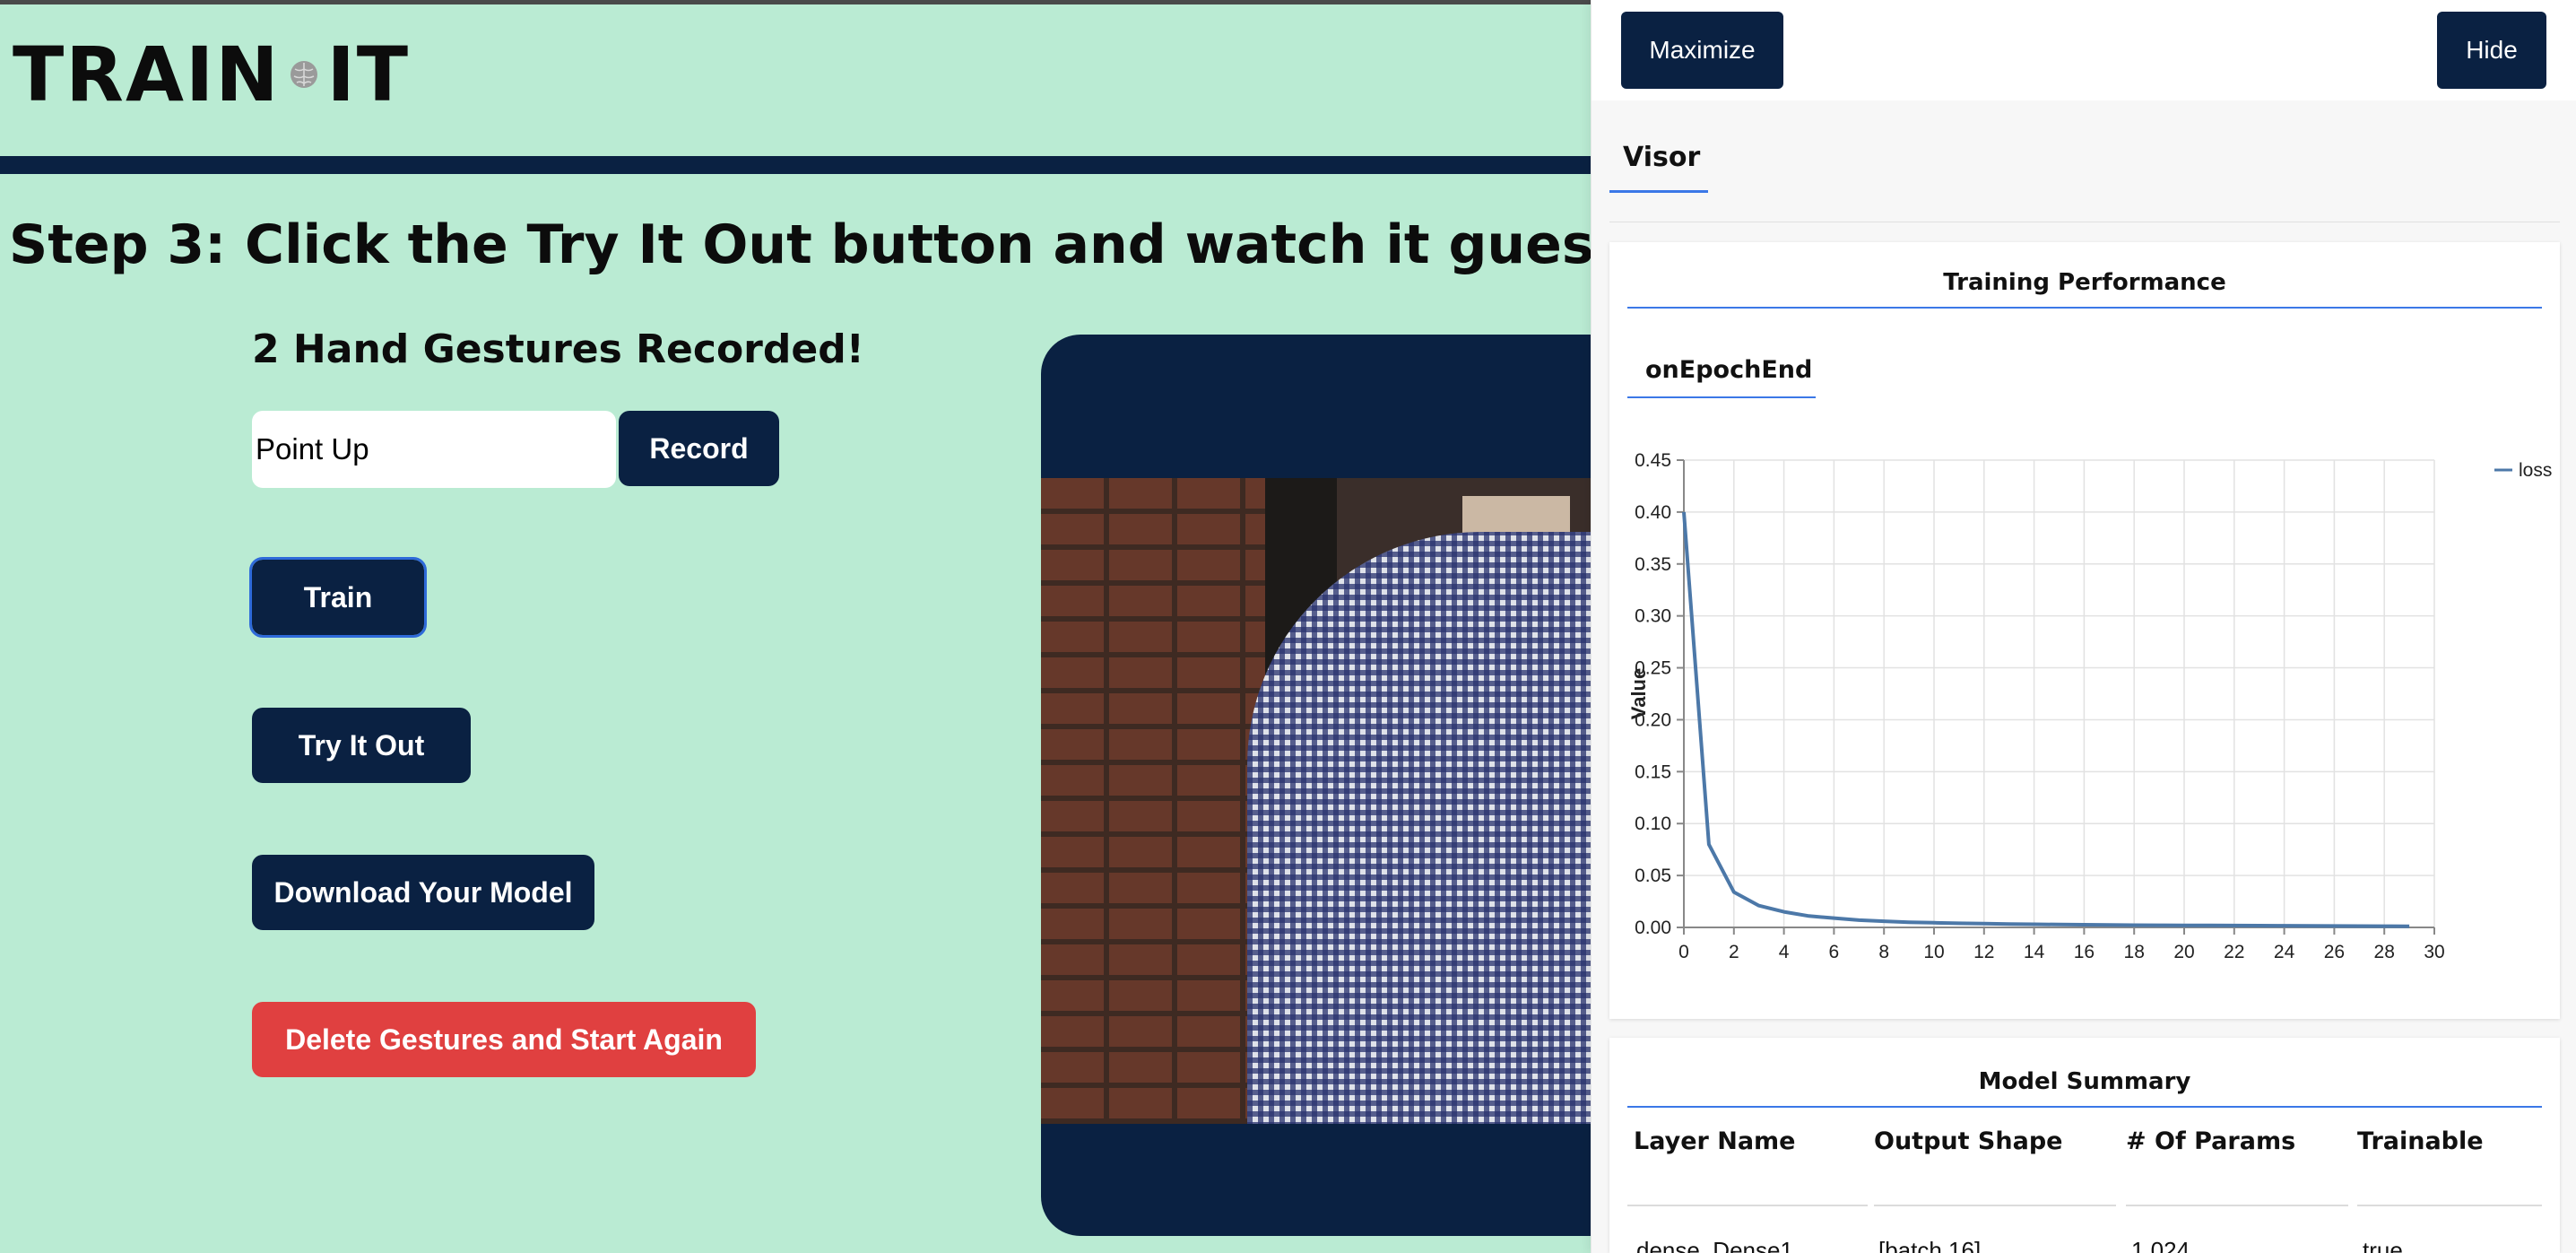 This screenshot has height=1253, width=2576. Describe the element at coordinates (1983, 952) in the screenshot. I see `x-tick-label: 12` at that location.